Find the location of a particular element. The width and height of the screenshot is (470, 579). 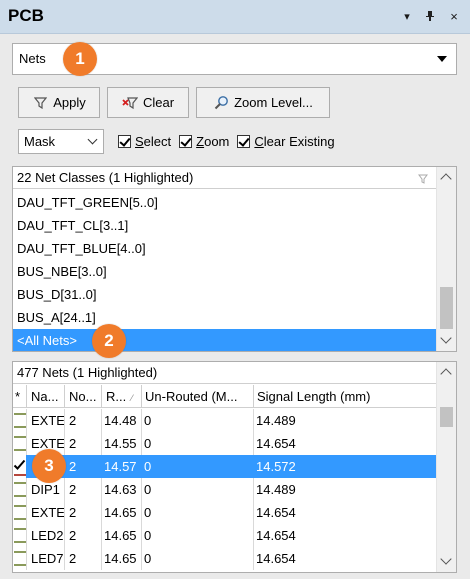

table-row: LED2 2 14.65 0 14.654 is located at coordinates (224, 535).